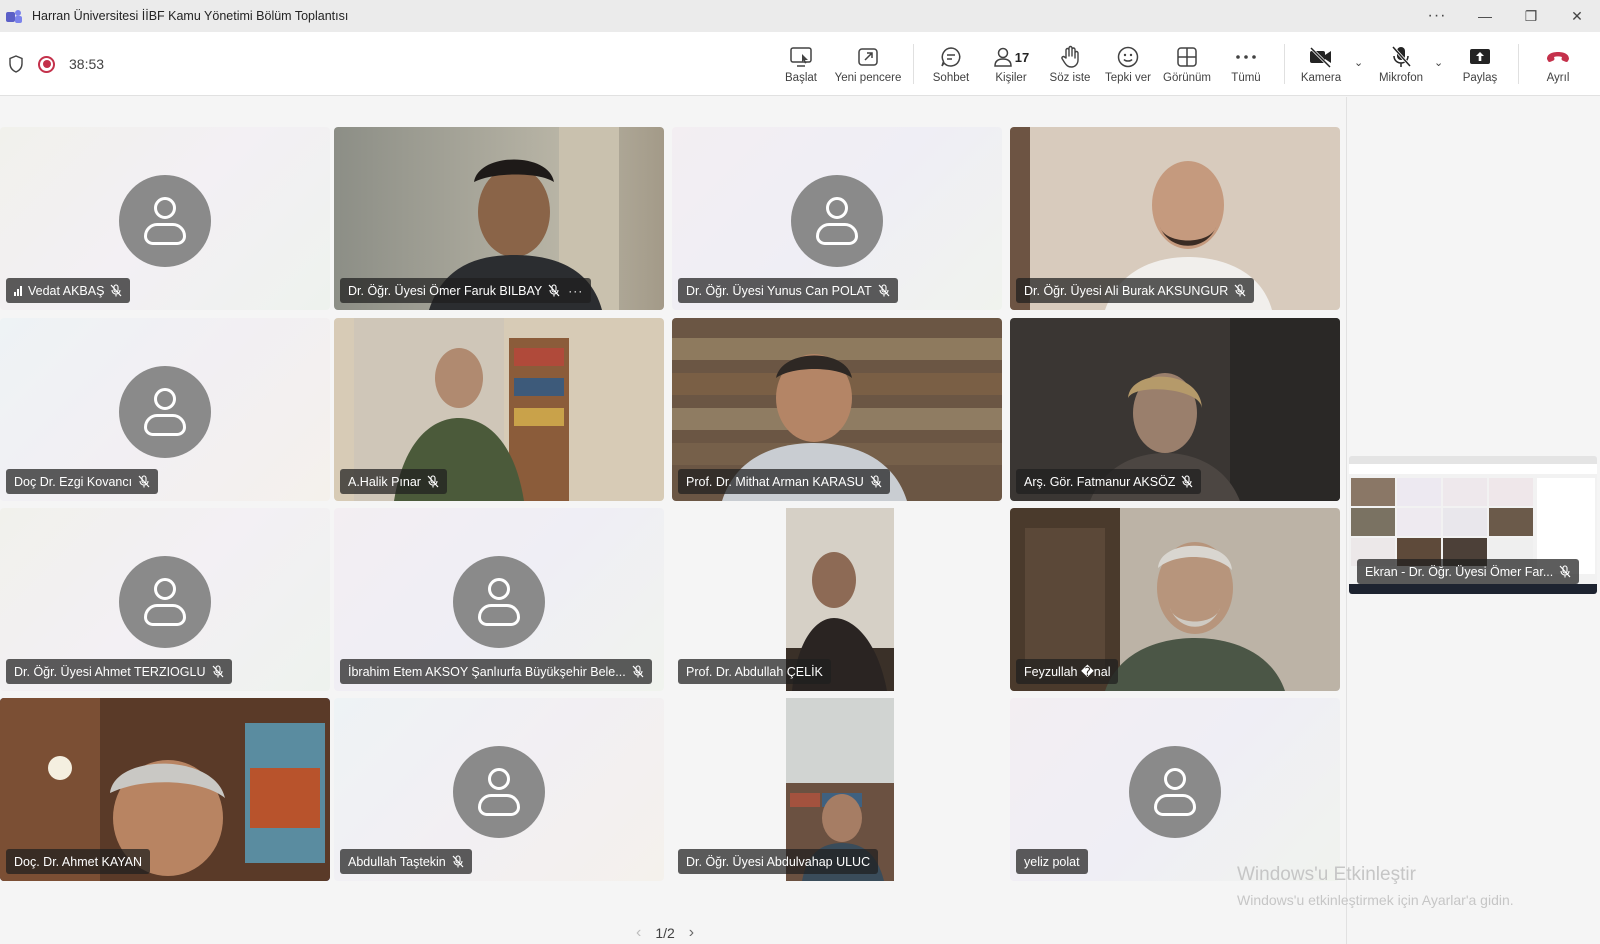  What do you see at coordinates (837, 409) in the screenshot?
I see `participant-tile: Prof. Dr. Mithat Arman KARASU` at bounding box center [837, 409].